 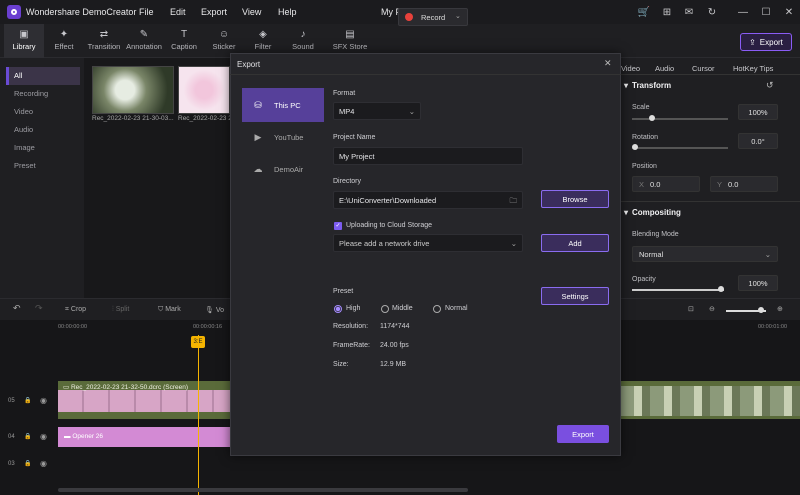 What do you see at coordinates (104, 34) in the screenshot?
I see `transition-icon: ⇄` at bounding box center [104, 34].